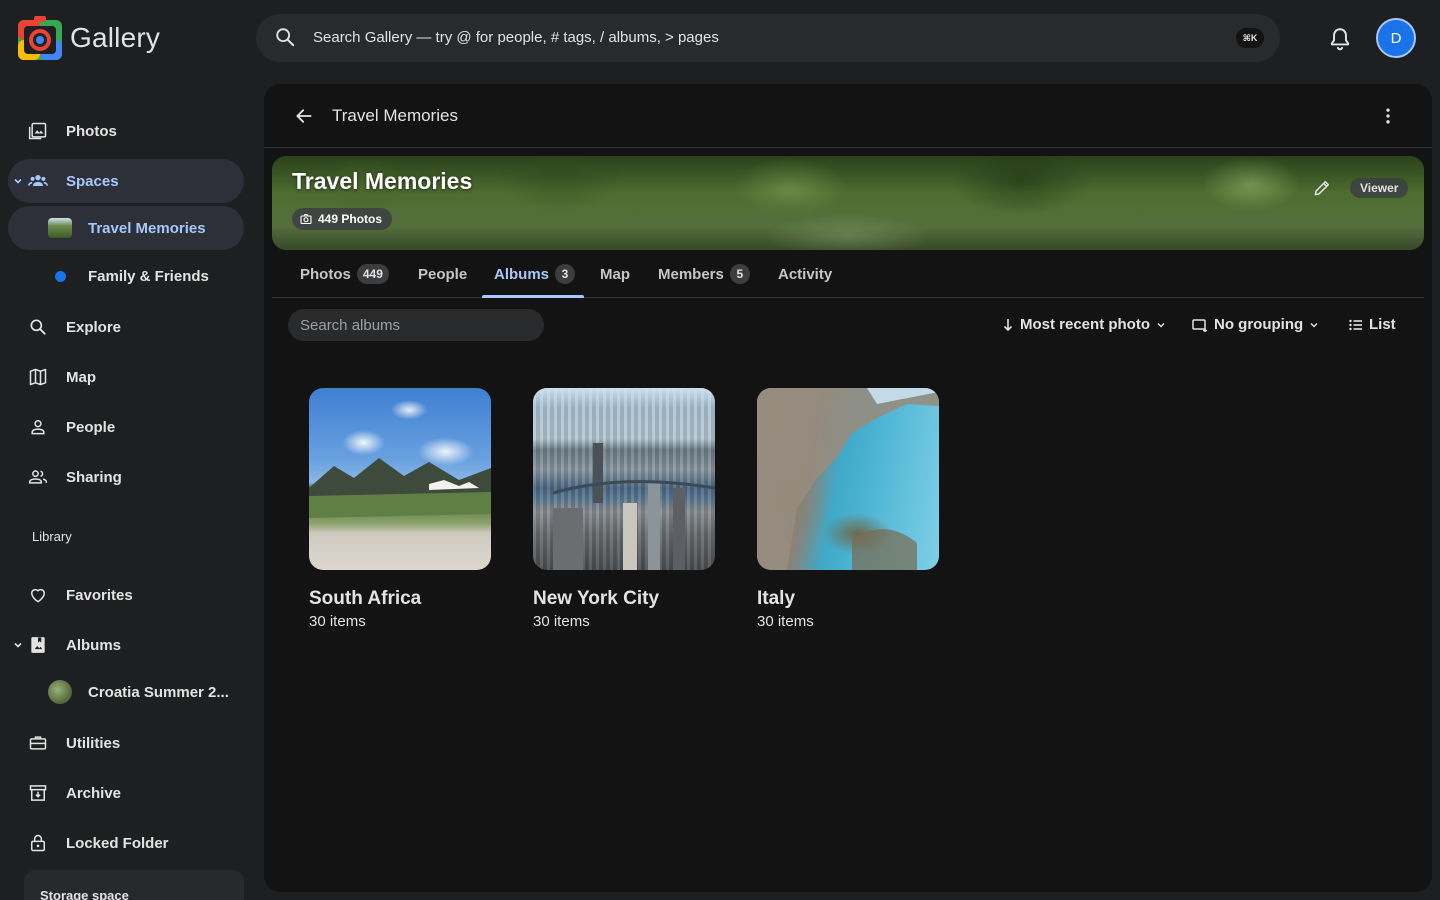 The width and height of the screenshot is (1440, 900). What do you see at coordinates (81, 377) in the screenshot?
I see `sidebar-item-label: Map` at bounding box center [81, 377].